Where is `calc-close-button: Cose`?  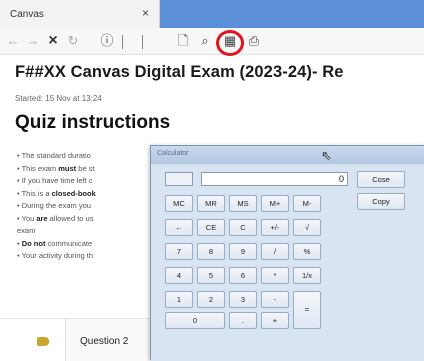 calc-close-button: Cose is located at coordinates (381, 179).